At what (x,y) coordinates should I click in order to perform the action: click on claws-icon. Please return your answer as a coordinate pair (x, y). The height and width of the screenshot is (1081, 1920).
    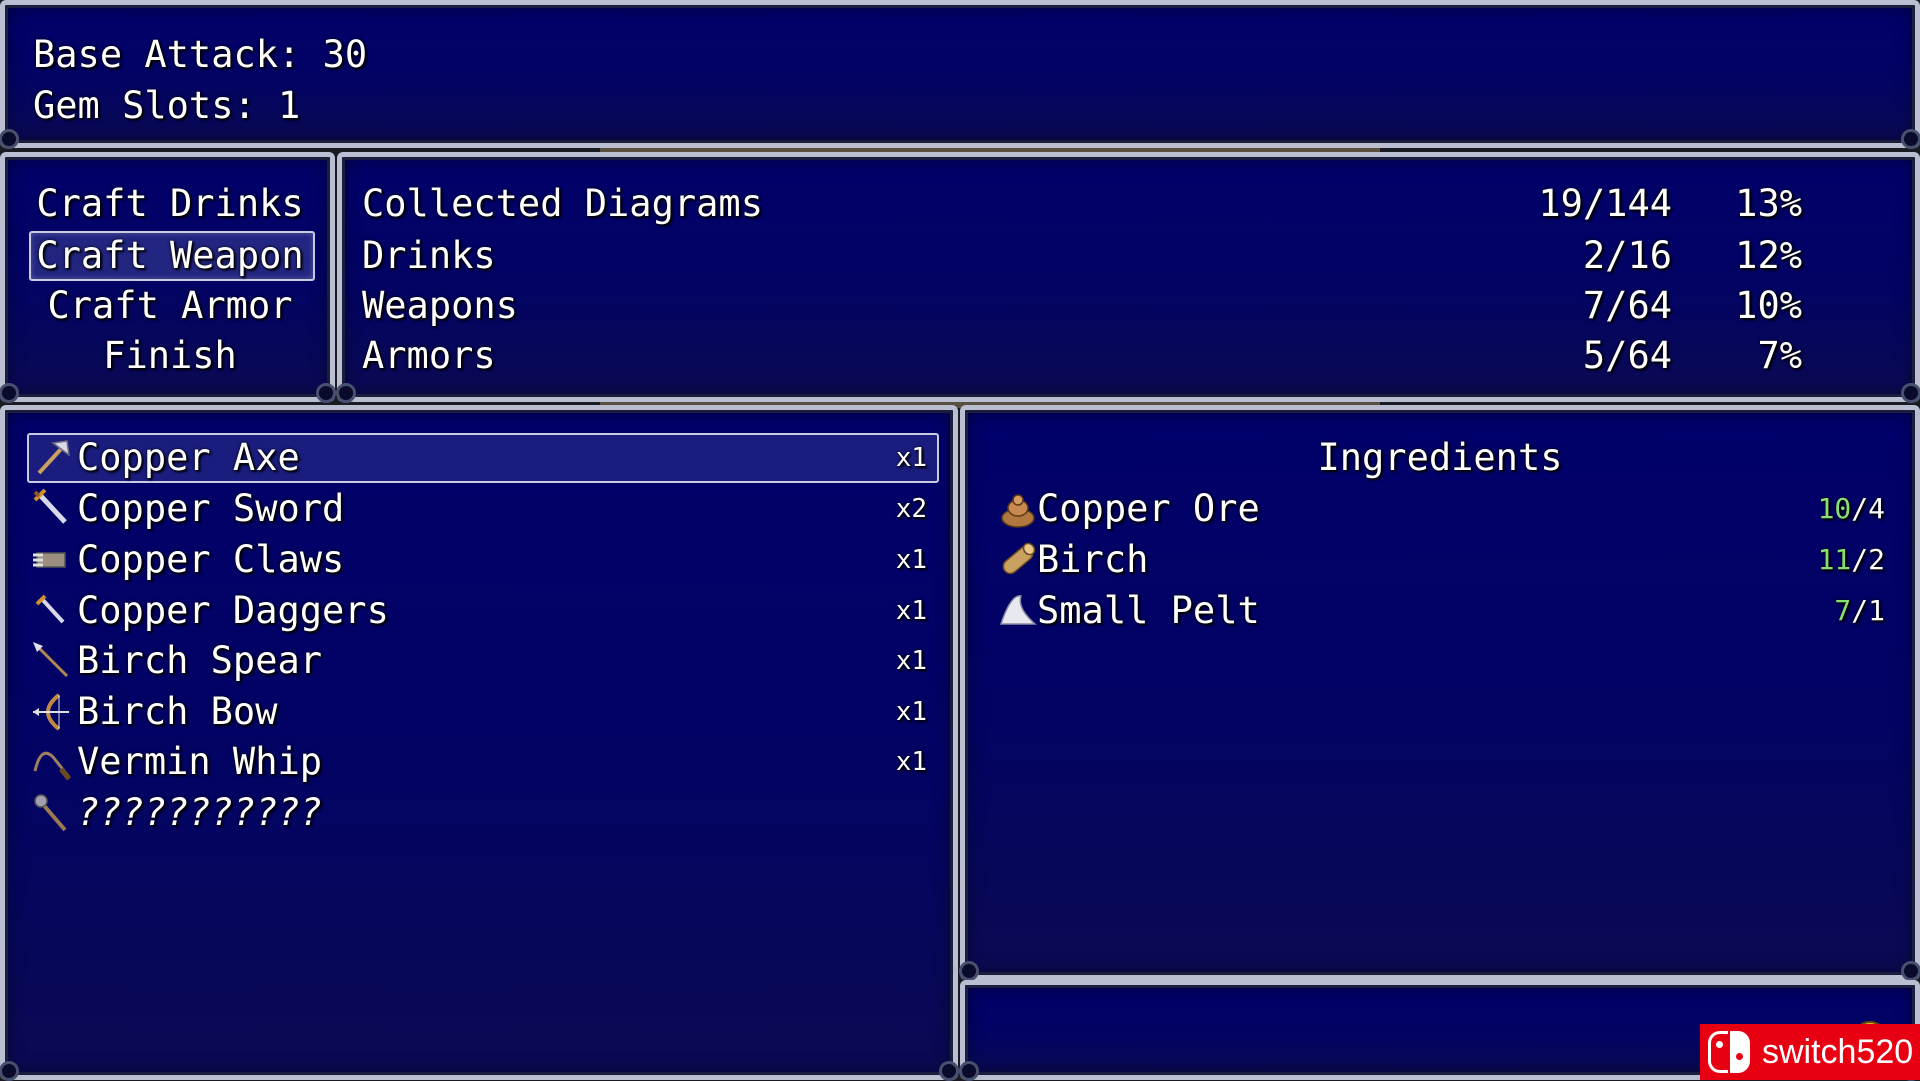
    Looking at the image, I should click on (49, 560).